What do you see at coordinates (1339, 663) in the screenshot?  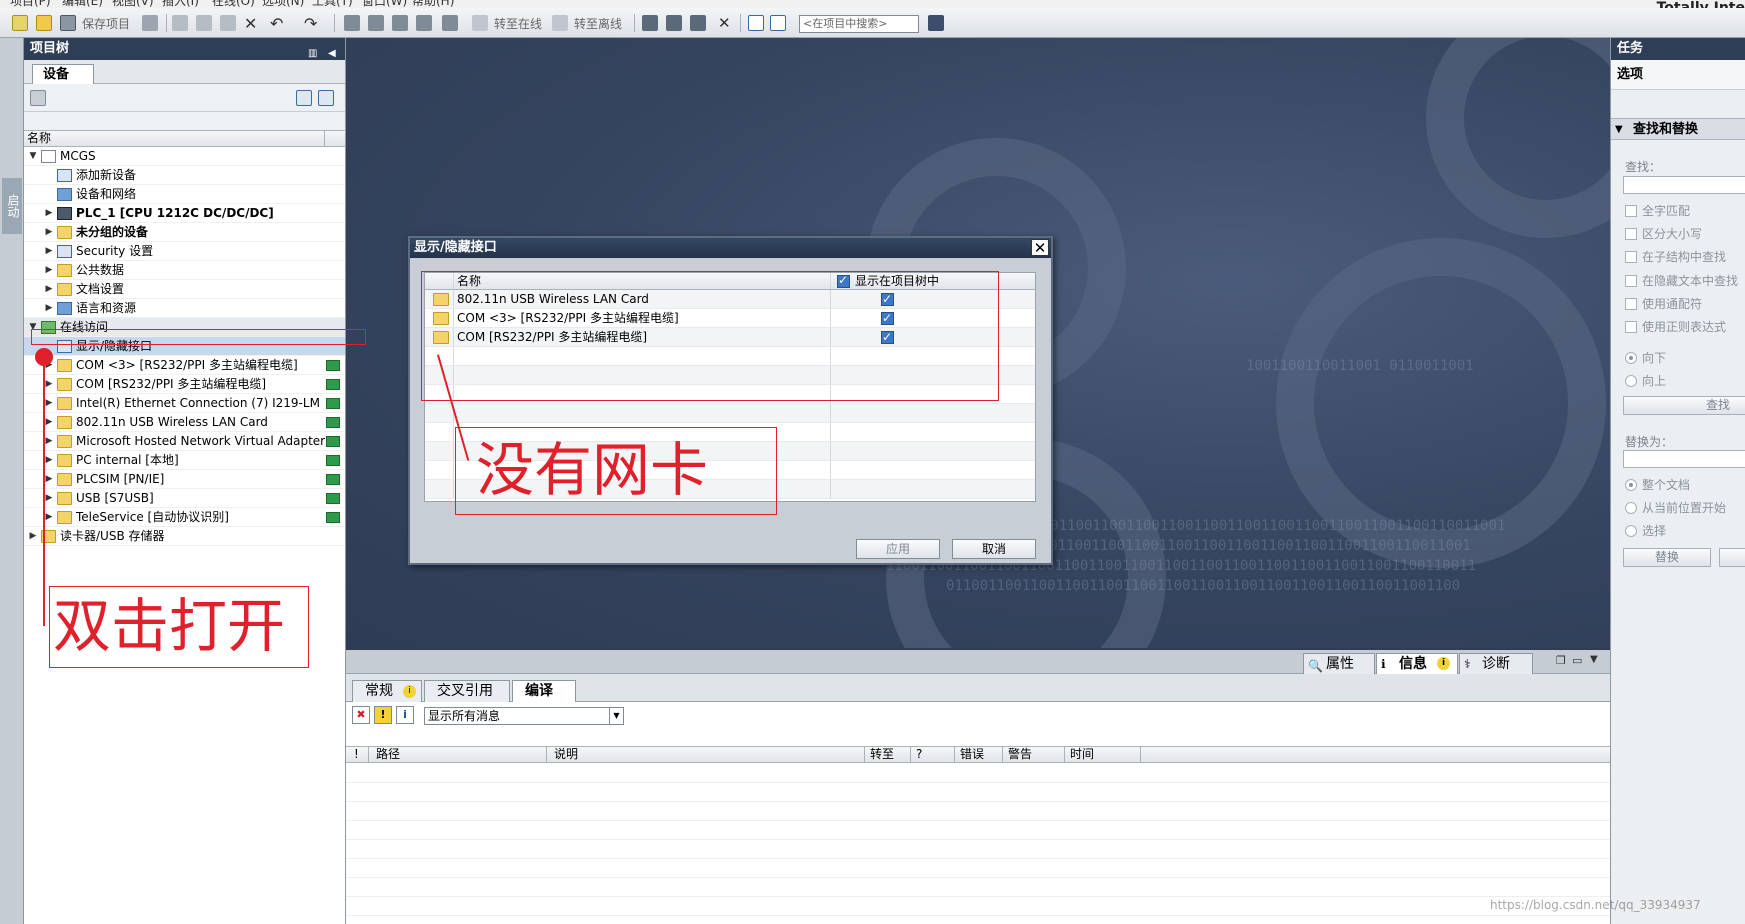 I see `tab-properties: 🔍 属性` at bounding box center [1339, 663].